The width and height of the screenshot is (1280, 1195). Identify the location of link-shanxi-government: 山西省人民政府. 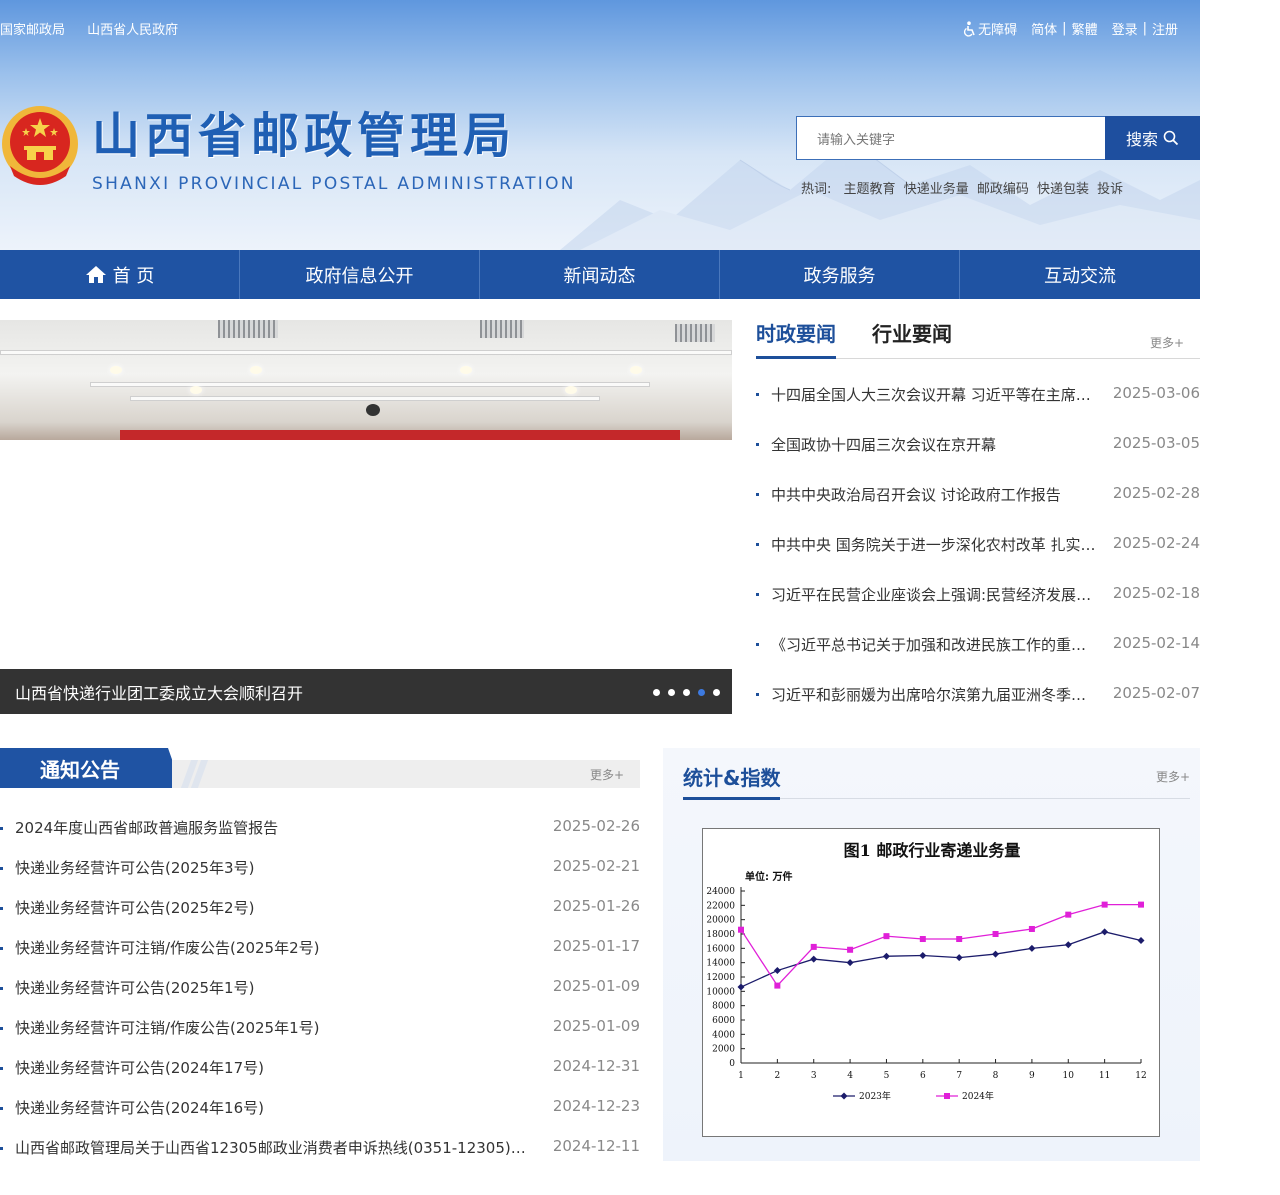
(132, 30).